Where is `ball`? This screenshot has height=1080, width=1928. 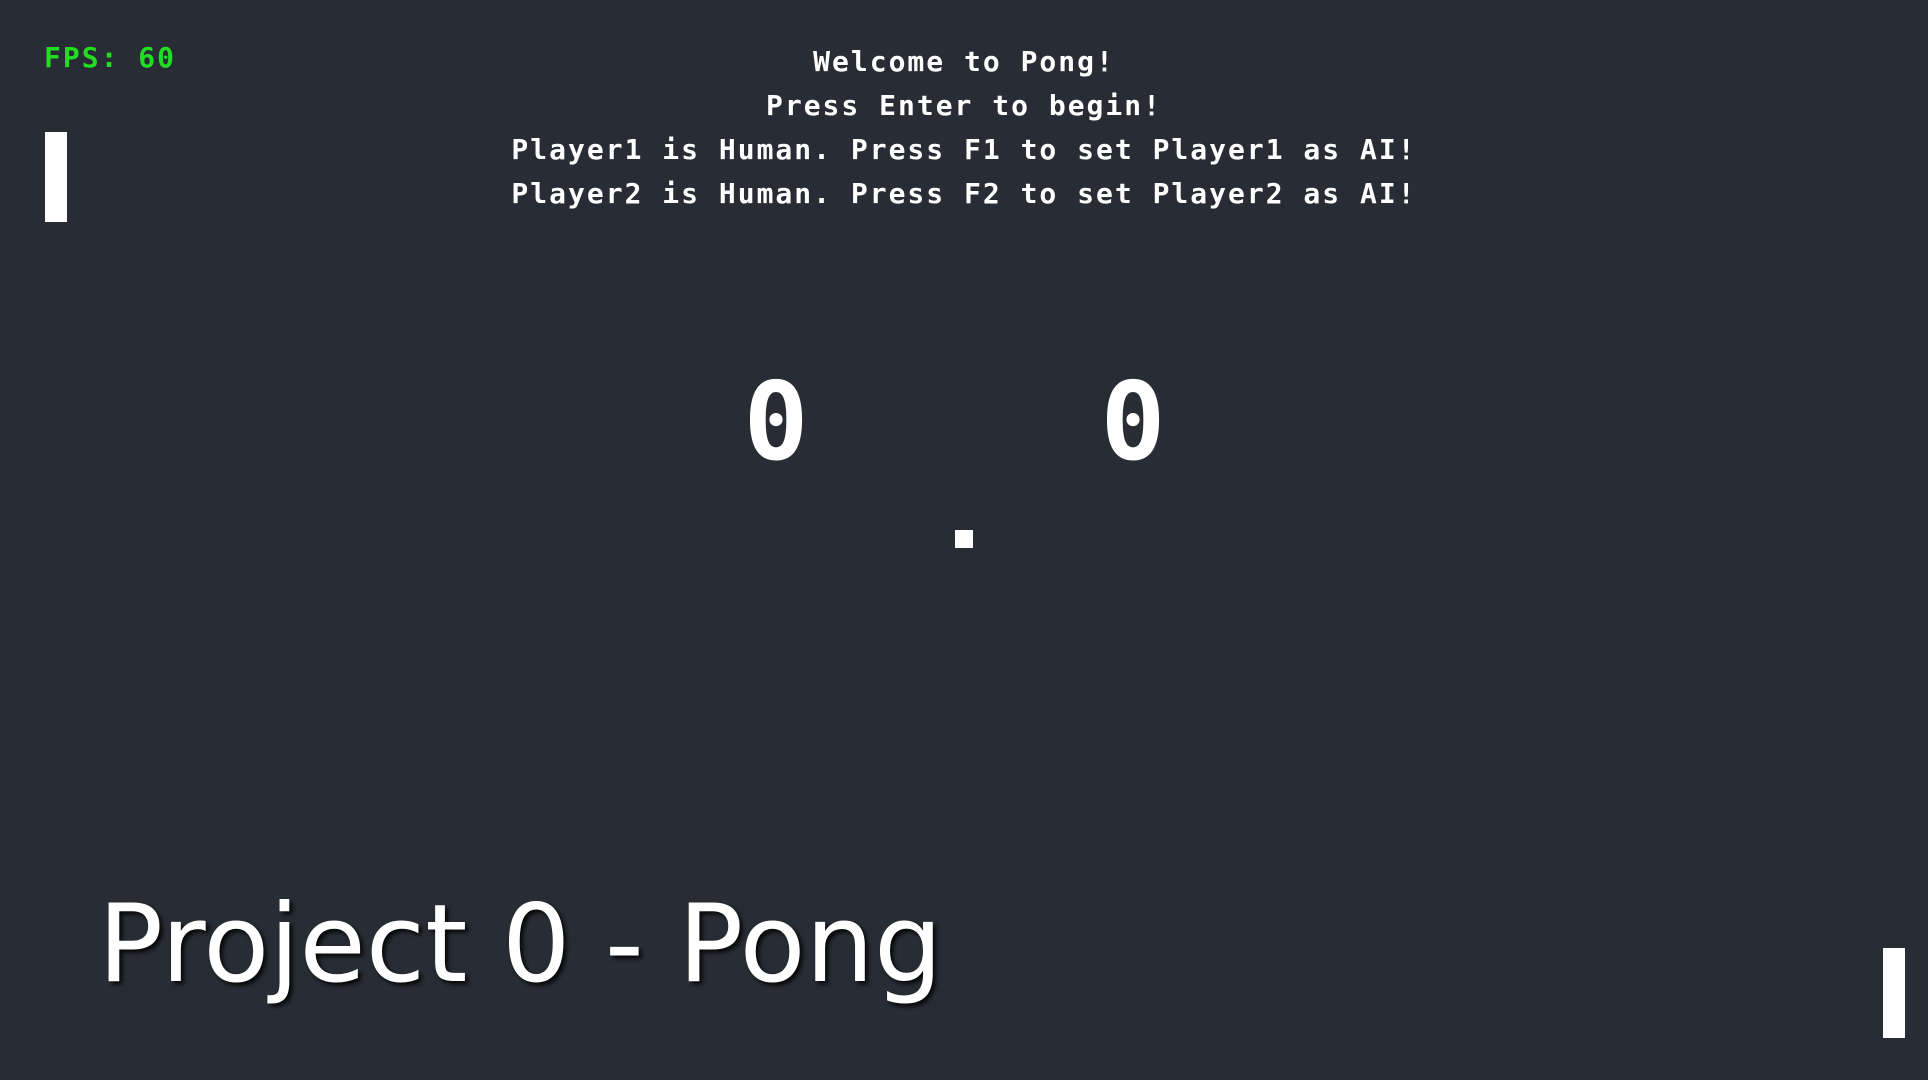
ball is located at coordinates (964, 539).